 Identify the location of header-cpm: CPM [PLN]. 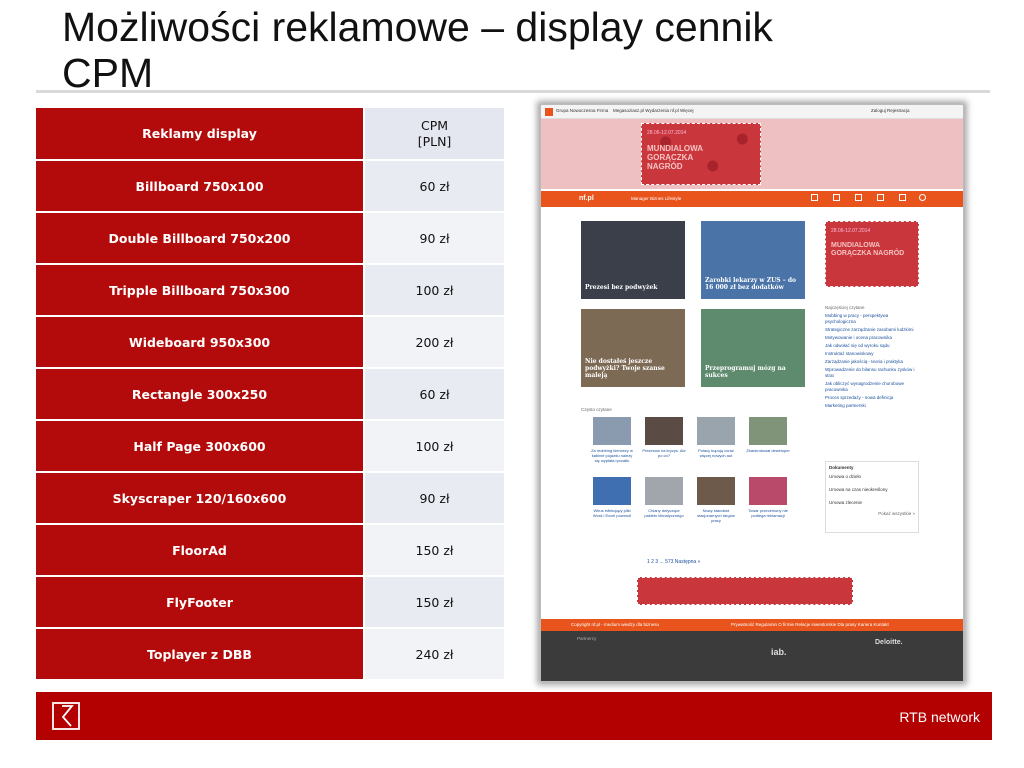
(434, 134).